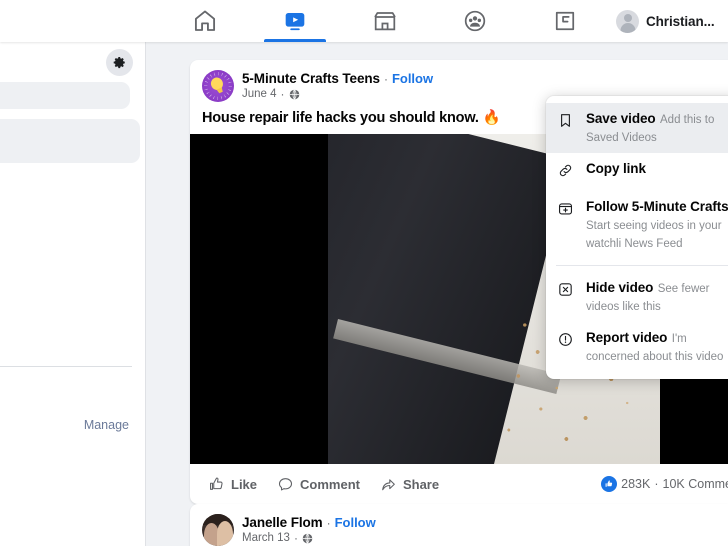  Describe the element at coordinates (657, 206) in the screenshot. I see `menu-item-title: Follow 5-Minute Crafts Teen` at that location.